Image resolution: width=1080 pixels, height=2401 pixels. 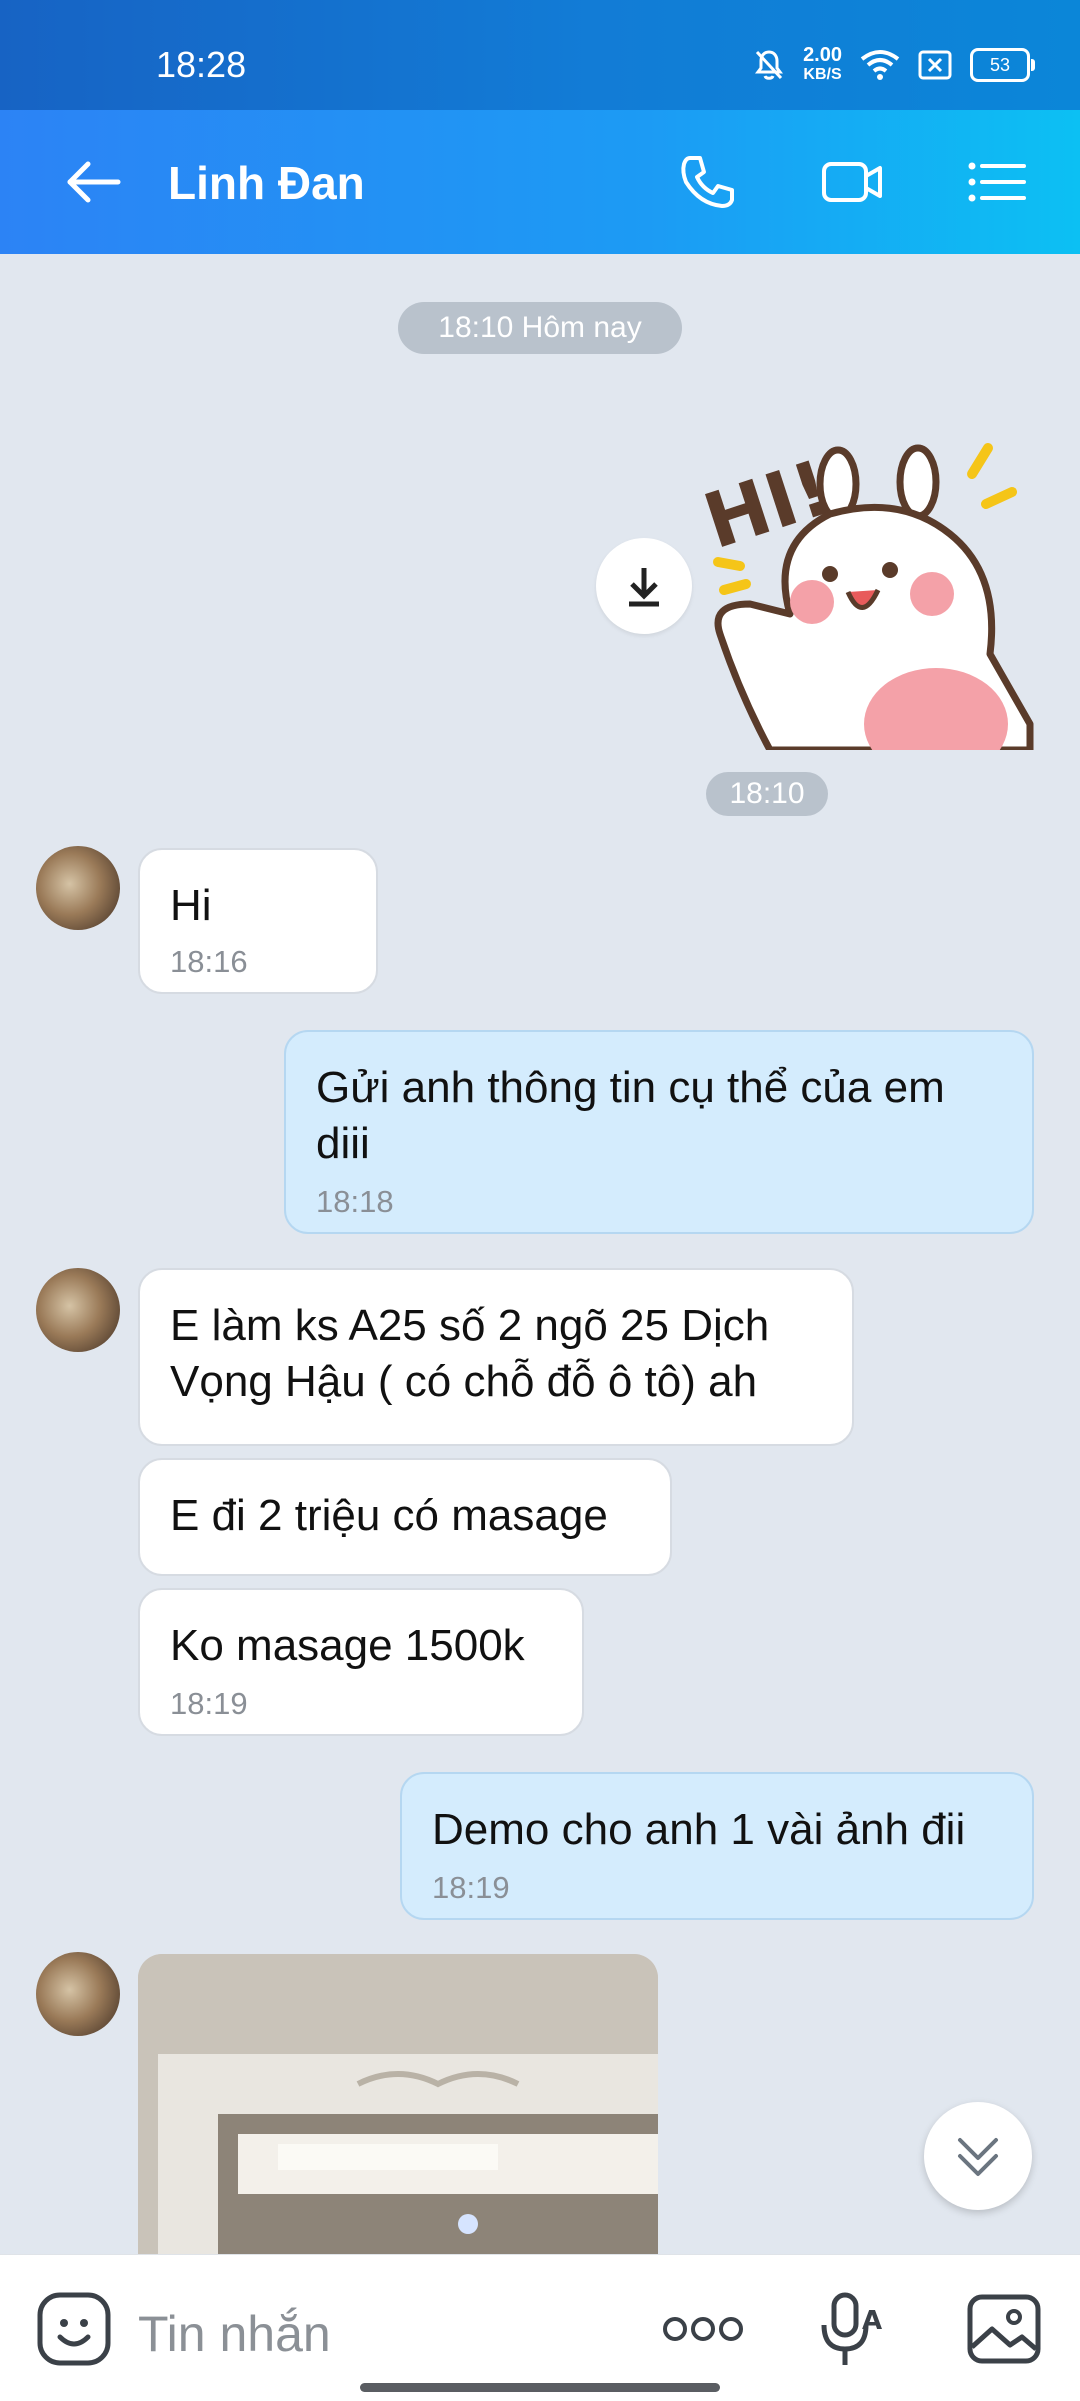 I want to click on download-button, so click(x=644, y=586).